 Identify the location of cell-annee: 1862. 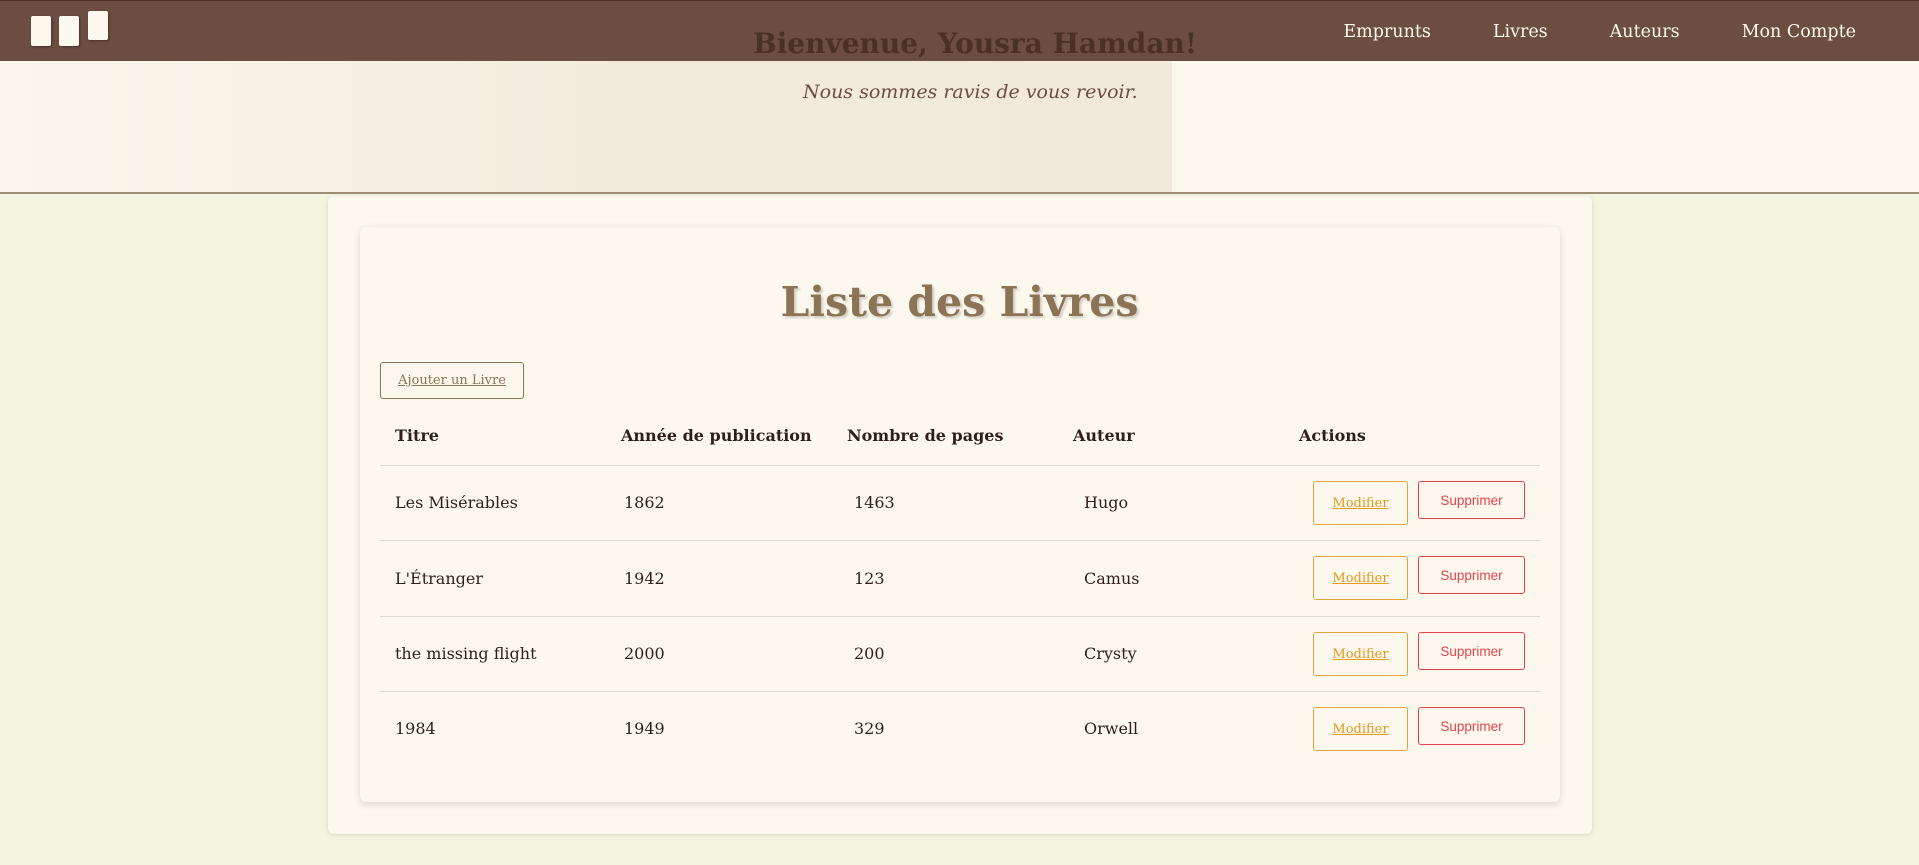
(644, 502).